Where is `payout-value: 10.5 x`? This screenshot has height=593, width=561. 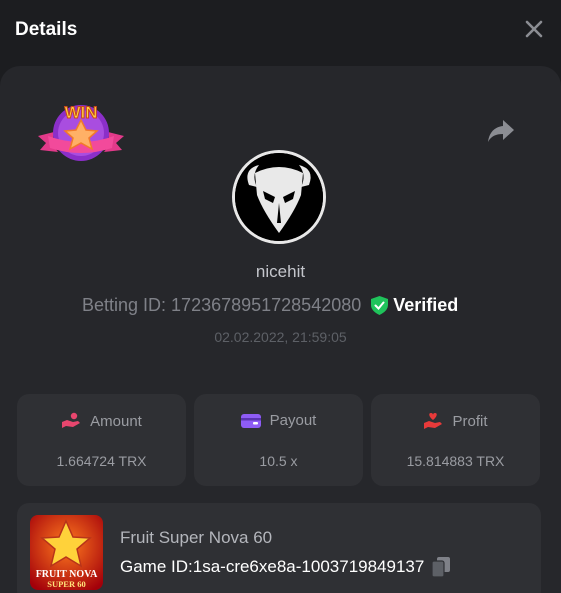 payout-value: 10.5 x is located at coordinates (278, 461).